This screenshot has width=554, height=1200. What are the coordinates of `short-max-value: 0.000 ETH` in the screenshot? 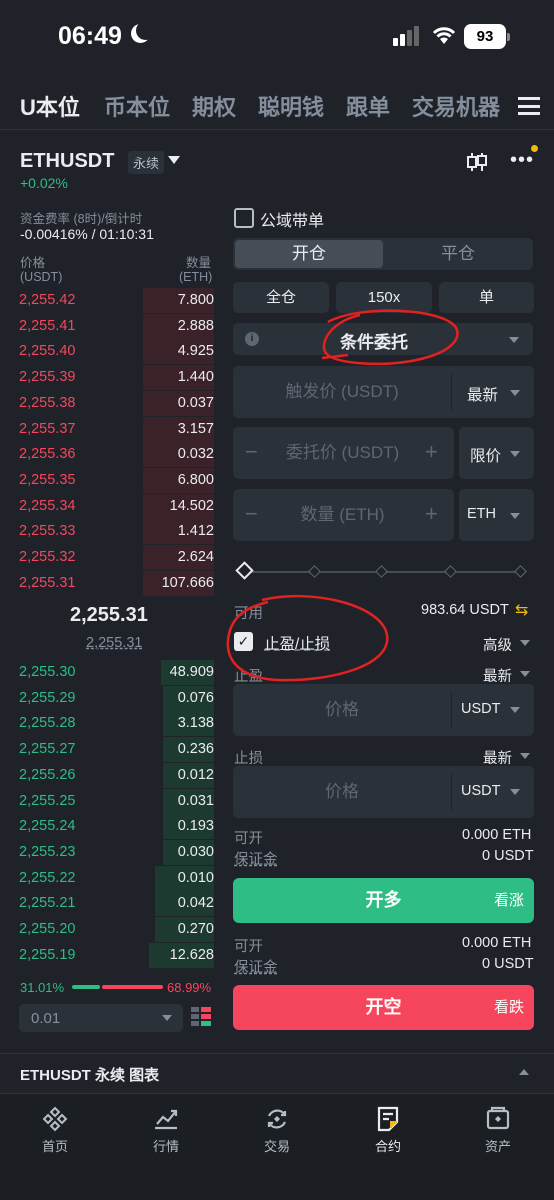 It's located at (497, 943).